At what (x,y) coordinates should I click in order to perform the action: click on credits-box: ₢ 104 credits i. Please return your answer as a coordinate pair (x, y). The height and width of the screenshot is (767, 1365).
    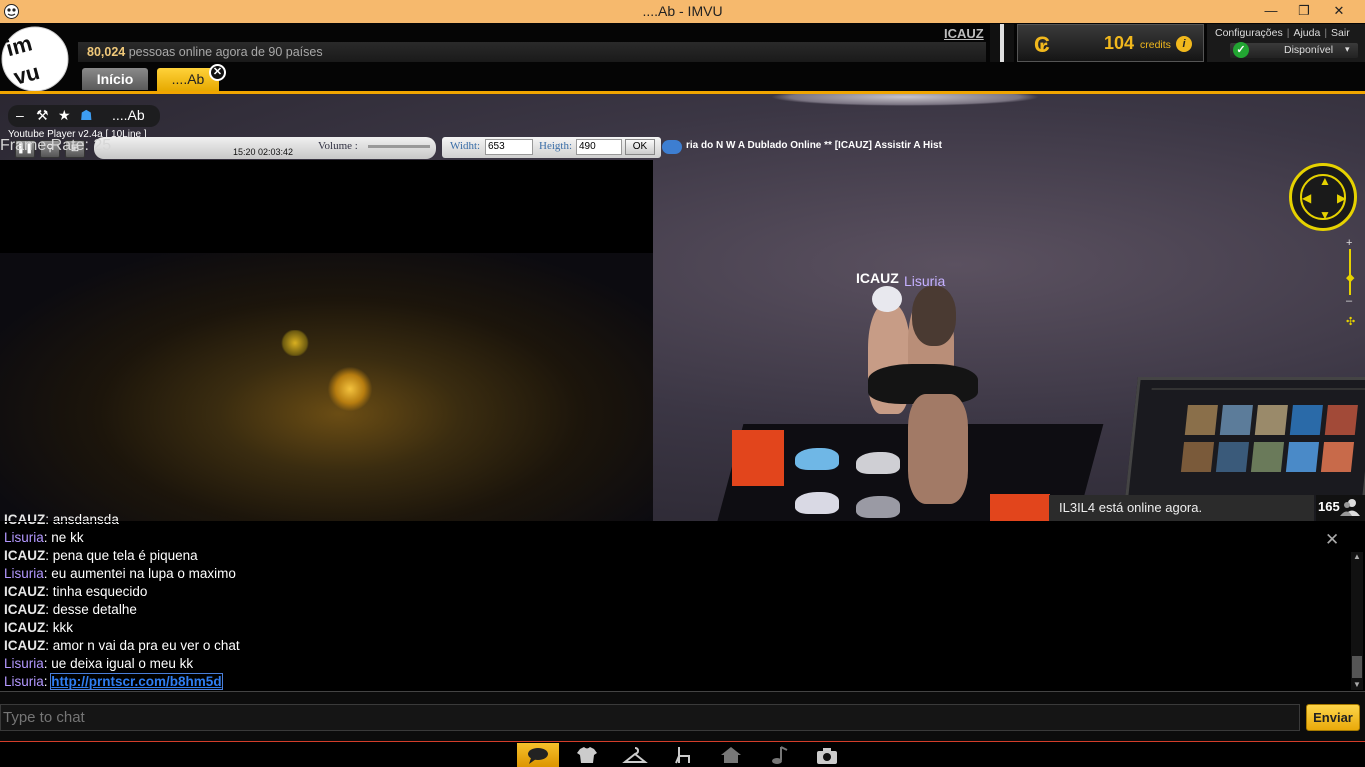
    Looking at the image, I should click on (1110, 43).